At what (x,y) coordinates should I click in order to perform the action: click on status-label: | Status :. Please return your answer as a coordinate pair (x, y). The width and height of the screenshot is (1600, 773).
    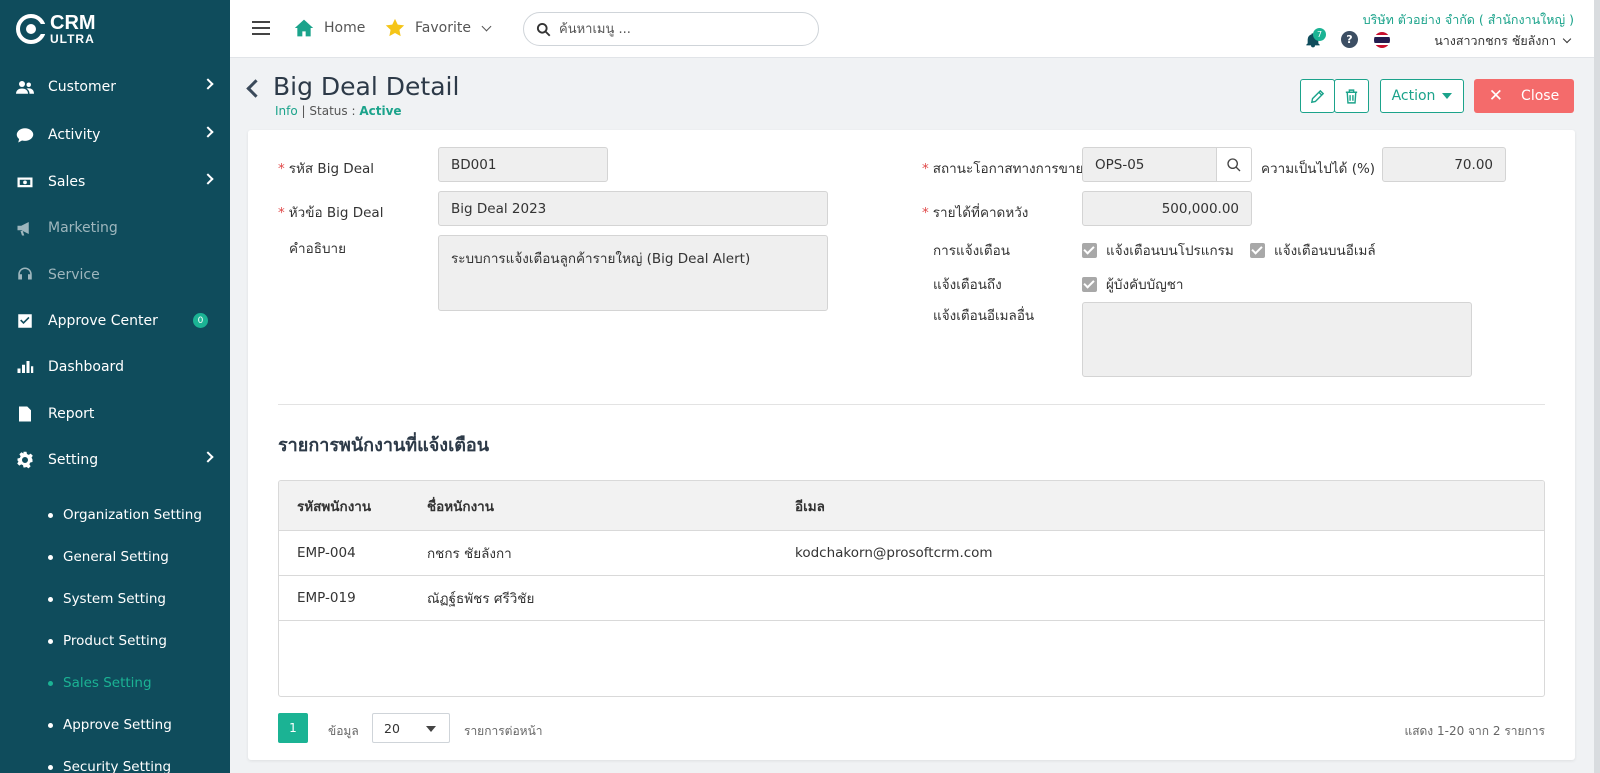
    Looking at the image, I should click on (328, 111).